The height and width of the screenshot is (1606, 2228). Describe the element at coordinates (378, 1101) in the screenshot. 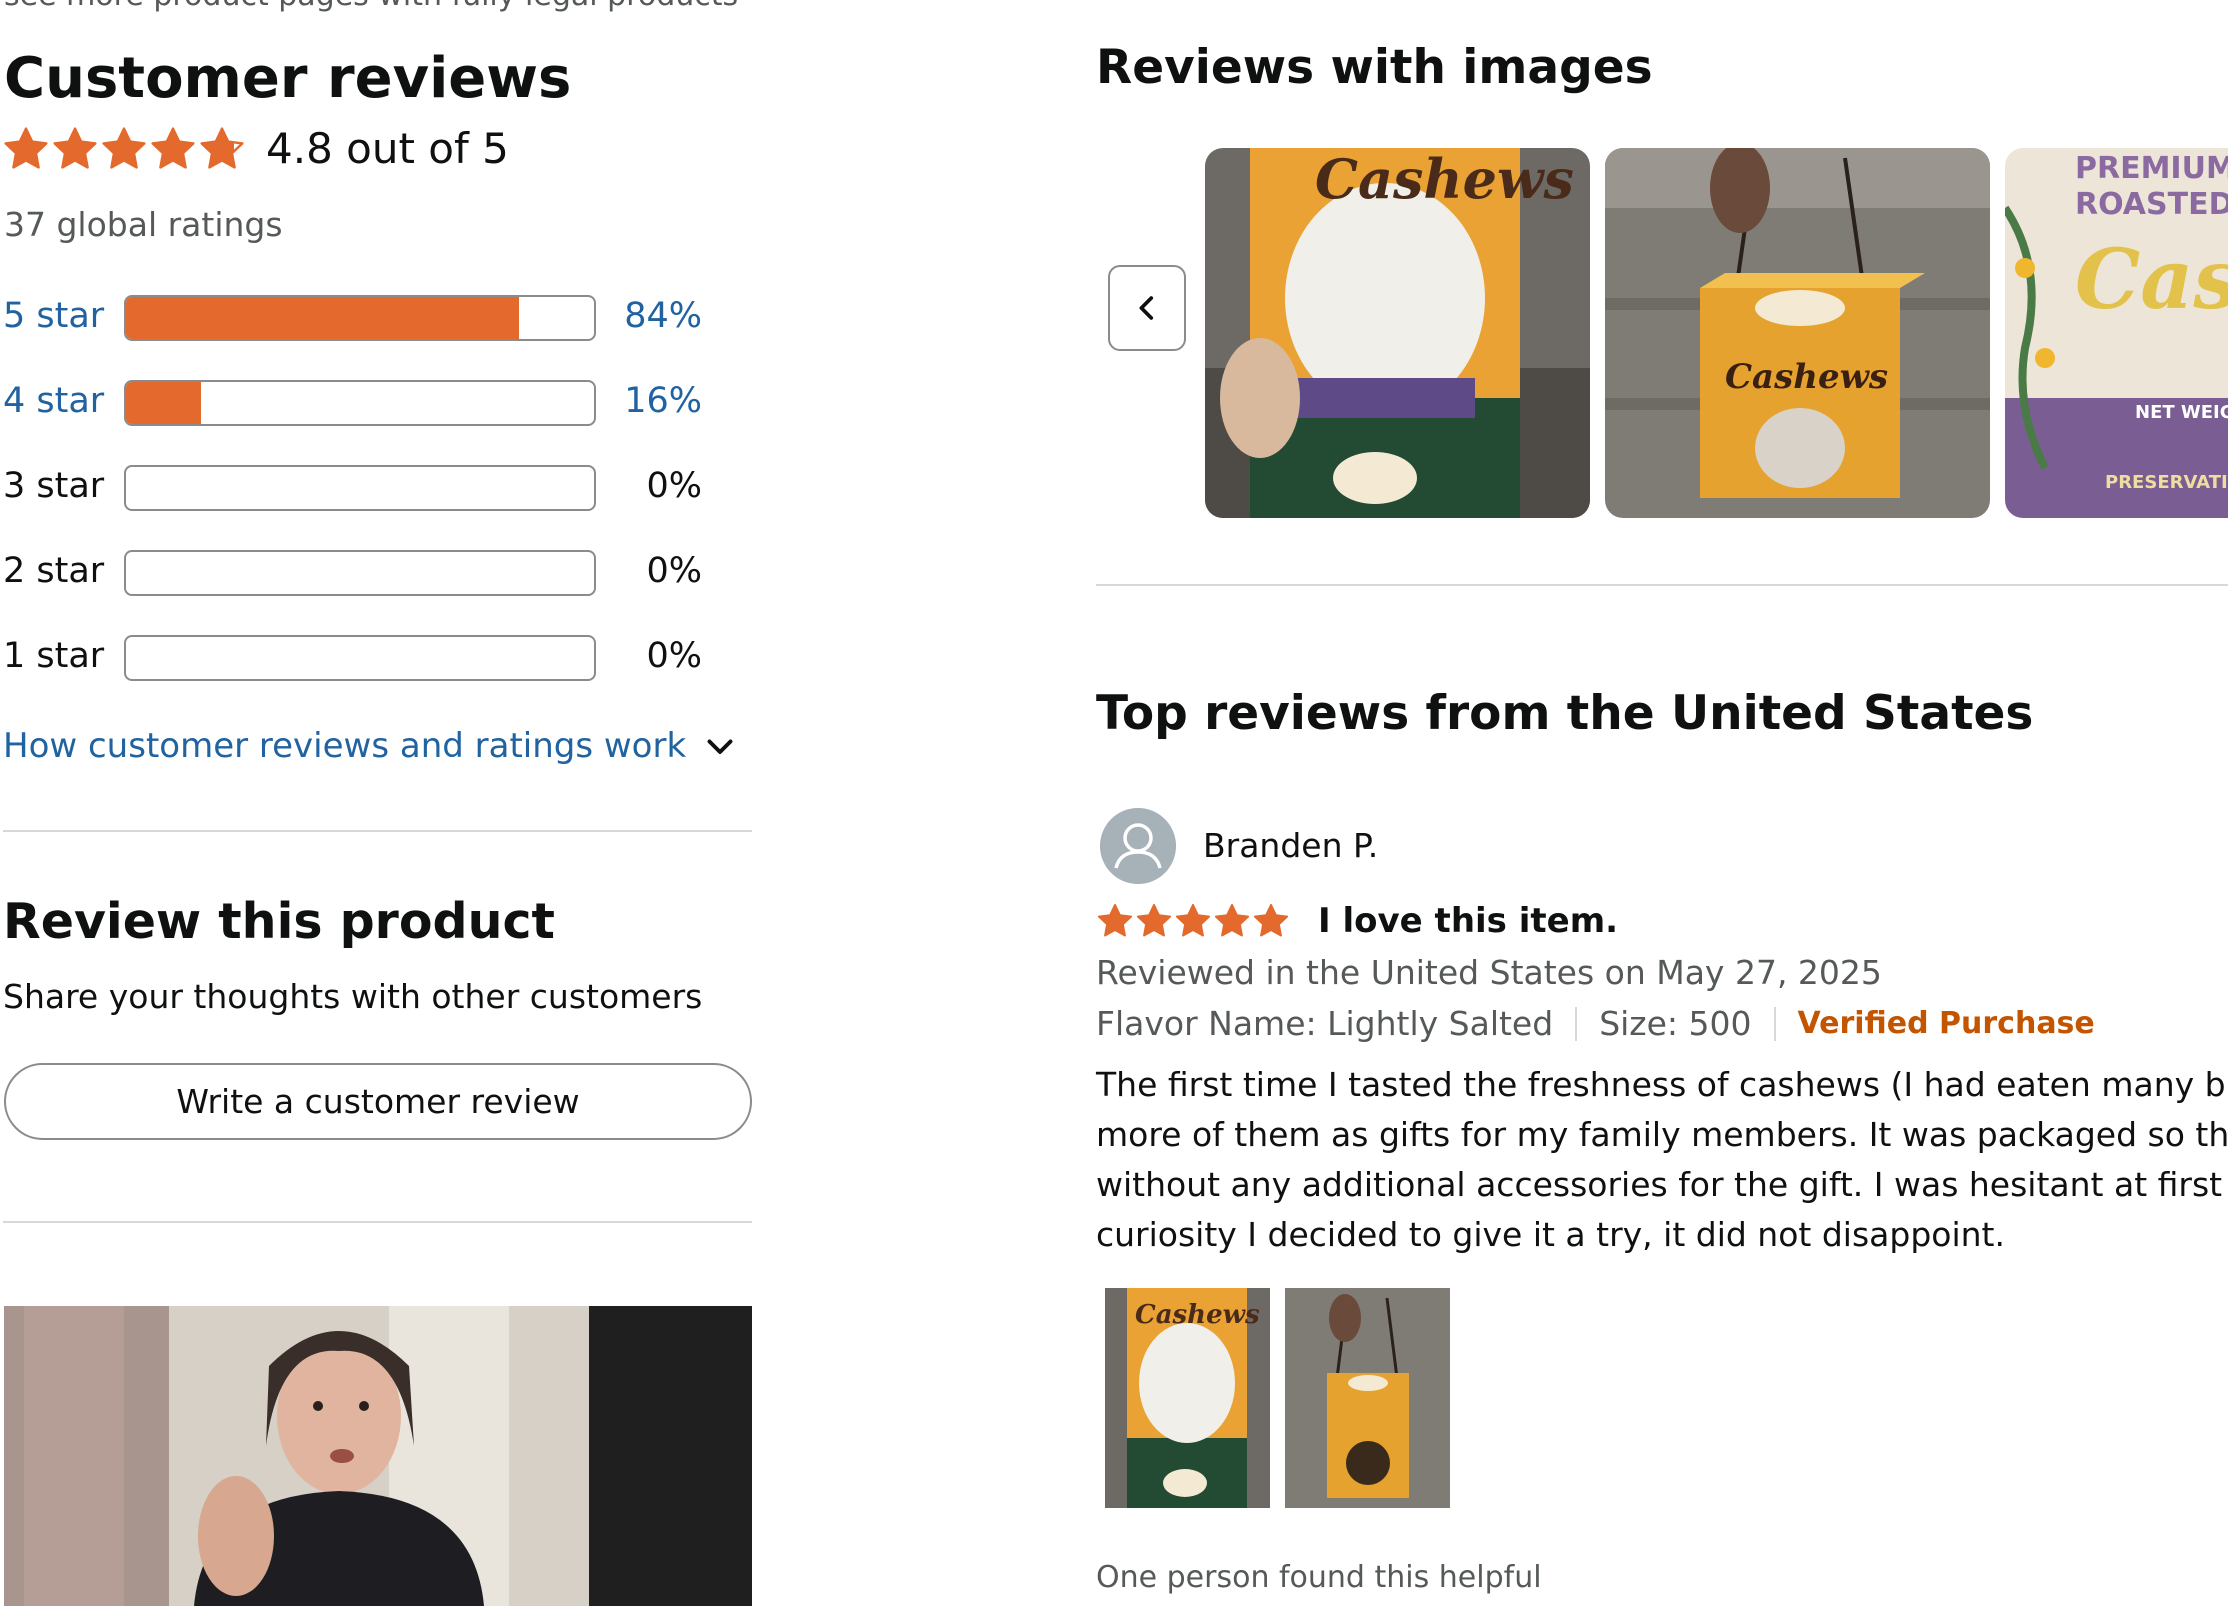

I see `write-review-button: Write a customer review` at that location.